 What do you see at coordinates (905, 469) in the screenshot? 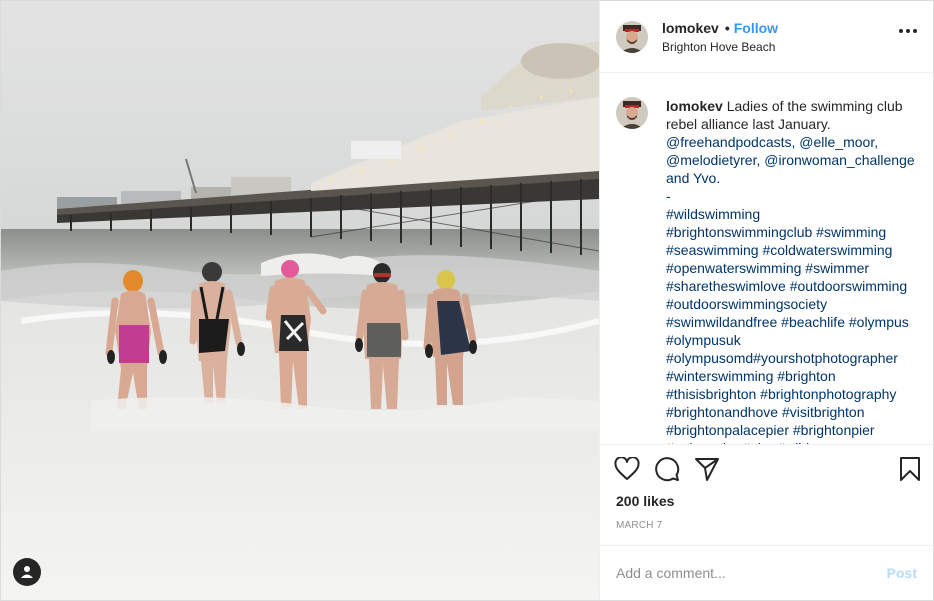
I see `bookmark-icon` at bounding box center [905, 469].